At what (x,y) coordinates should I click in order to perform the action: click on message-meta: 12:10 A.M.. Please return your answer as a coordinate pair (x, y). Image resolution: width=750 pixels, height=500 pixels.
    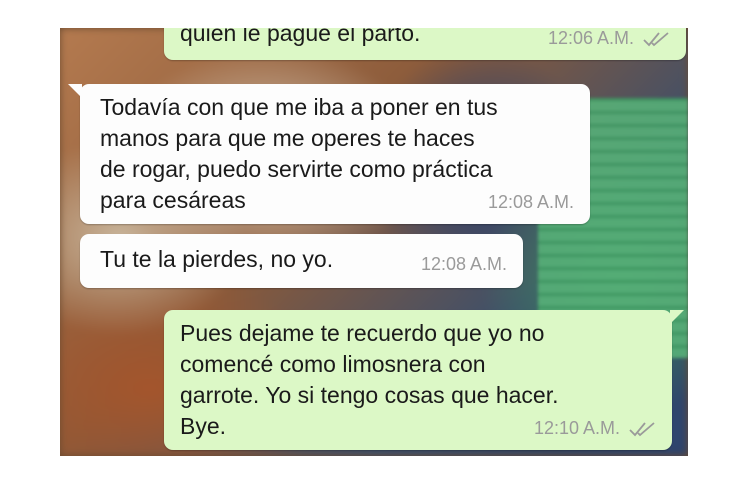
    Looking at the image, I should click on (595, 428).